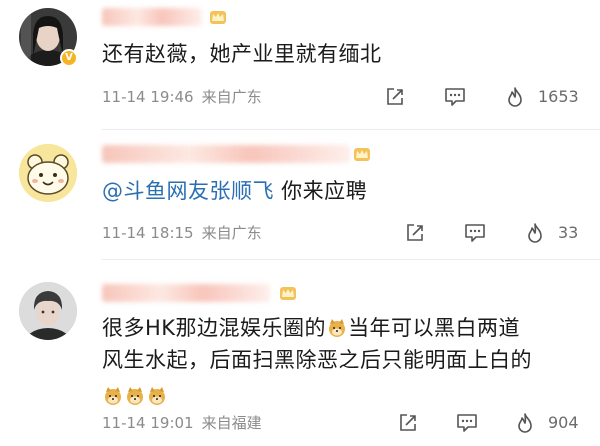  I want to click on comment-text-part: 当年可以黑白两道, so click(434, 328).